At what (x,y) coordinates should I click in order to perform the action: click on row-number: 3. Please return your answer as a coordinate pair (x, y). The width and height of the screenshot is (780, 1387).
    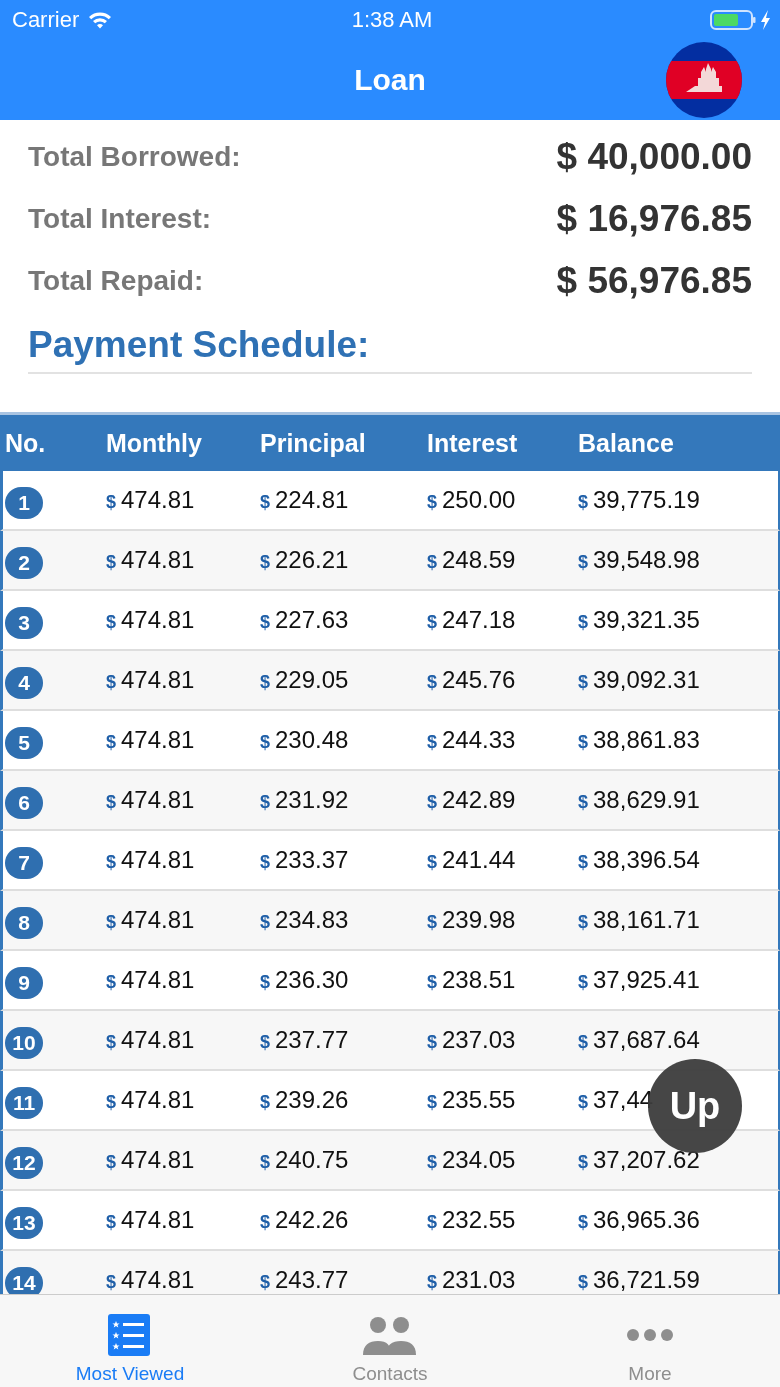
    Looking at the image, I should click on (24, 623).